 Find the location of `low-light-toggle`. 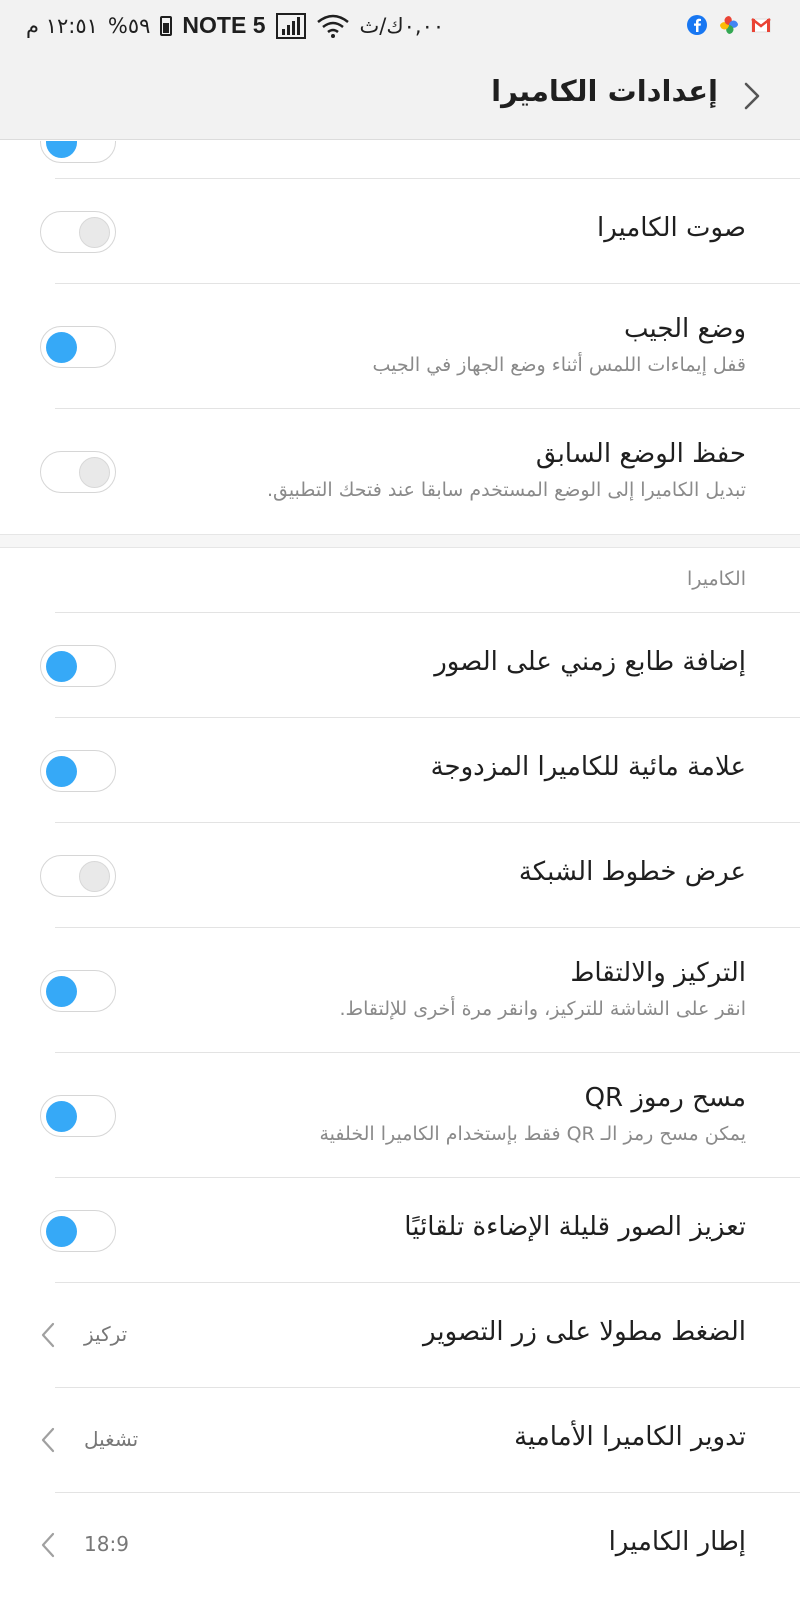

low-light-toggle is located at coordinates (78, 1231).